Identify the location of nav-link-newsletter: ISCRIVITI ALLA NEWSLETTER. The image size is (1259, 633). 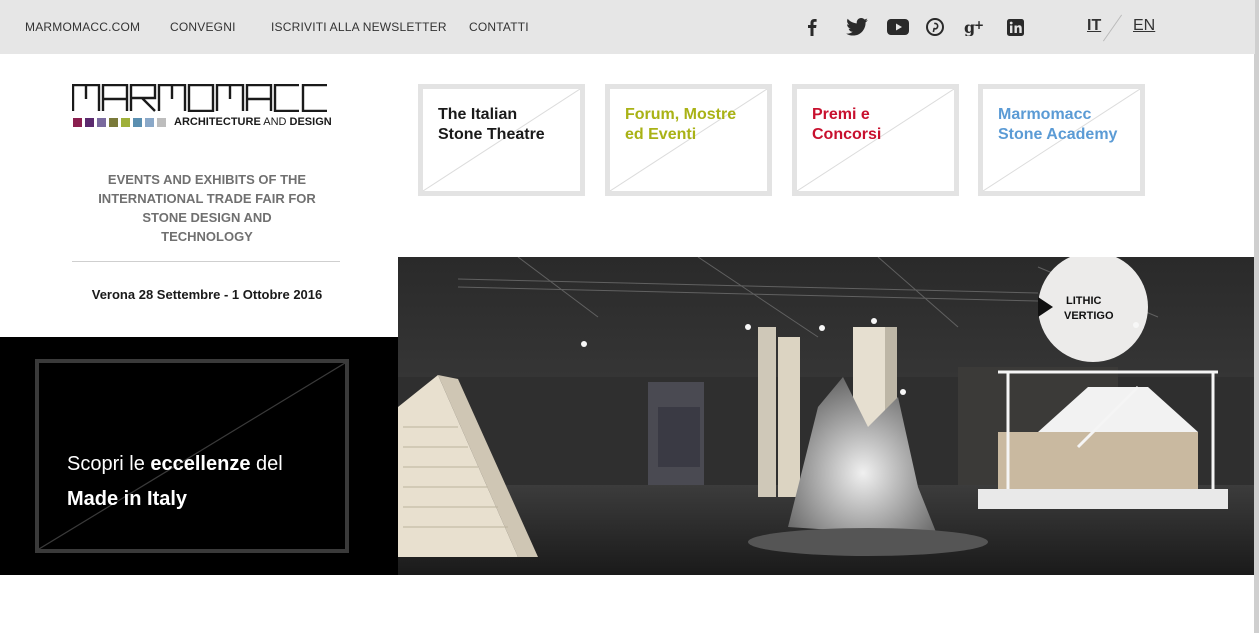
(359, 27).